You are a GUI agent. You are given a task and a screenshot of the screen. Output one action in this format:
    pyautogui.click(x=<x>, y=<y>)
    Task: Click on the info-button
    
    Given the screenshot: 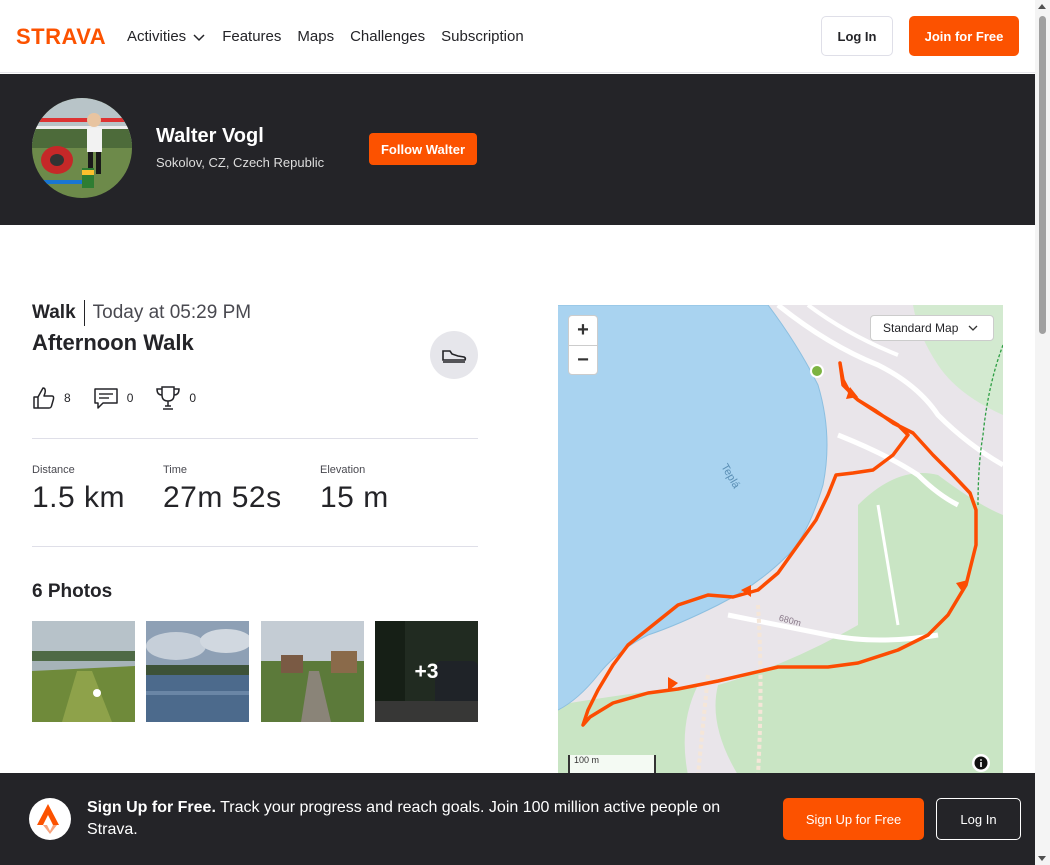 What is the action you would take?
    pyautogui.click(x=981, y=763)
    